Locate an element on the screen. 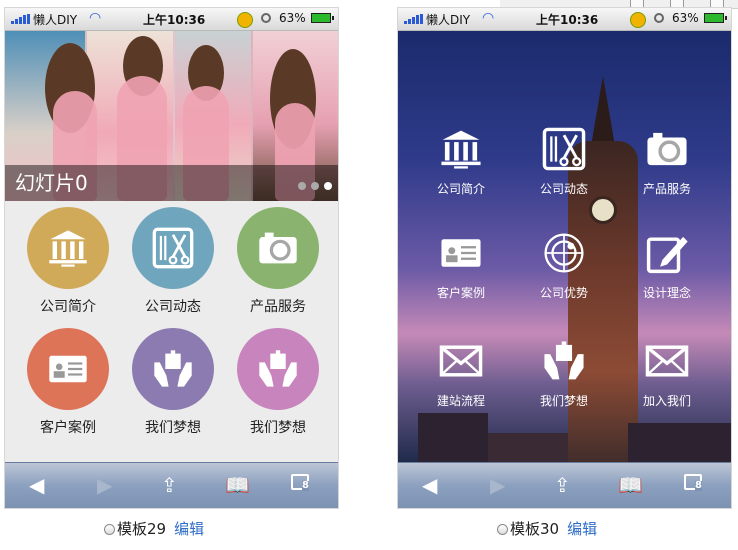 The width and height of the screenshot is (738, 550). pencil-icon is located at coordinates (667, 255).